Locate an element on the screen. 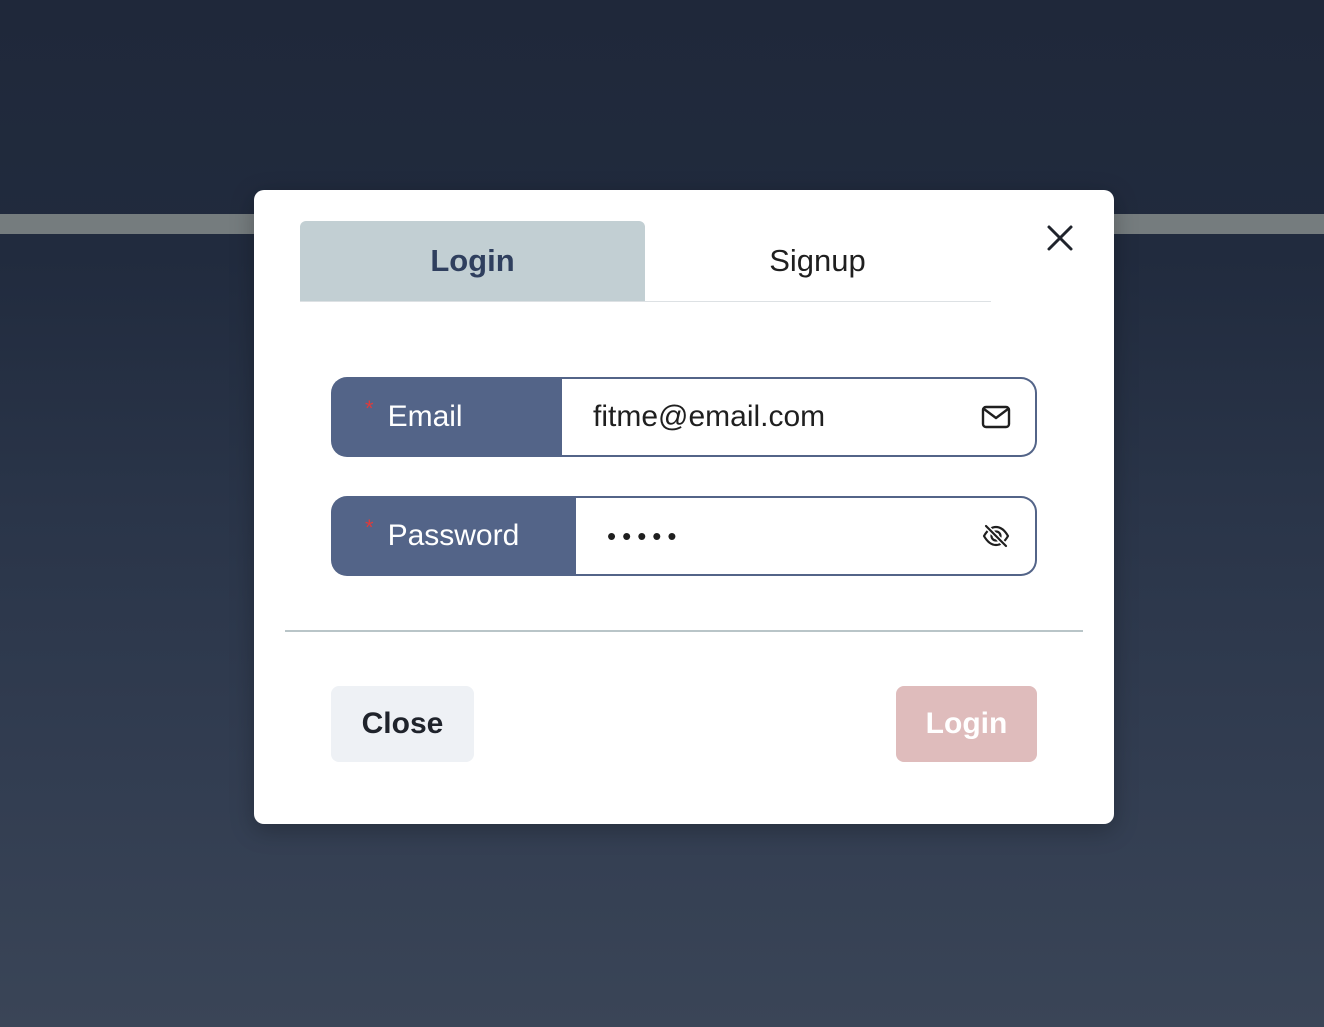  eye-off-icon is located at coordinates (996, 536).